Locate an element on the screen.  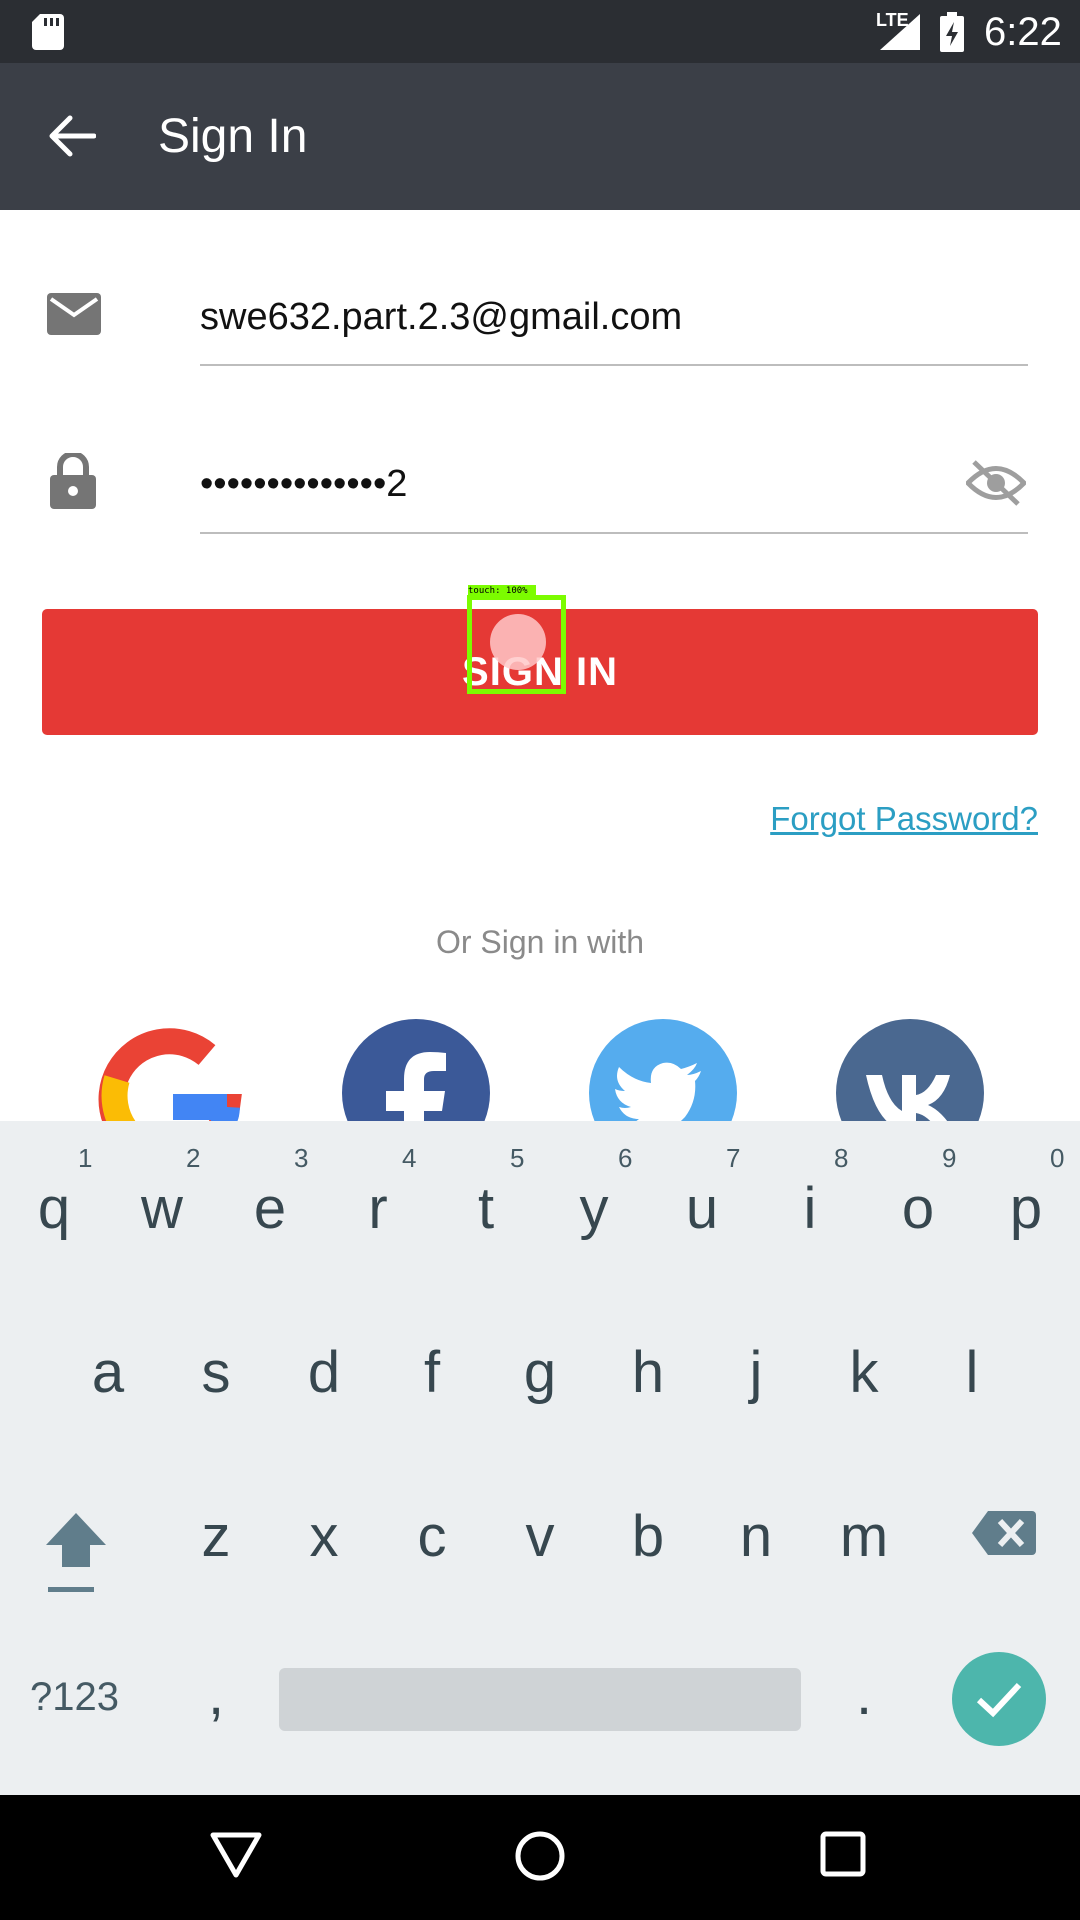
key-m: m is located at coordinates (864, 1536).